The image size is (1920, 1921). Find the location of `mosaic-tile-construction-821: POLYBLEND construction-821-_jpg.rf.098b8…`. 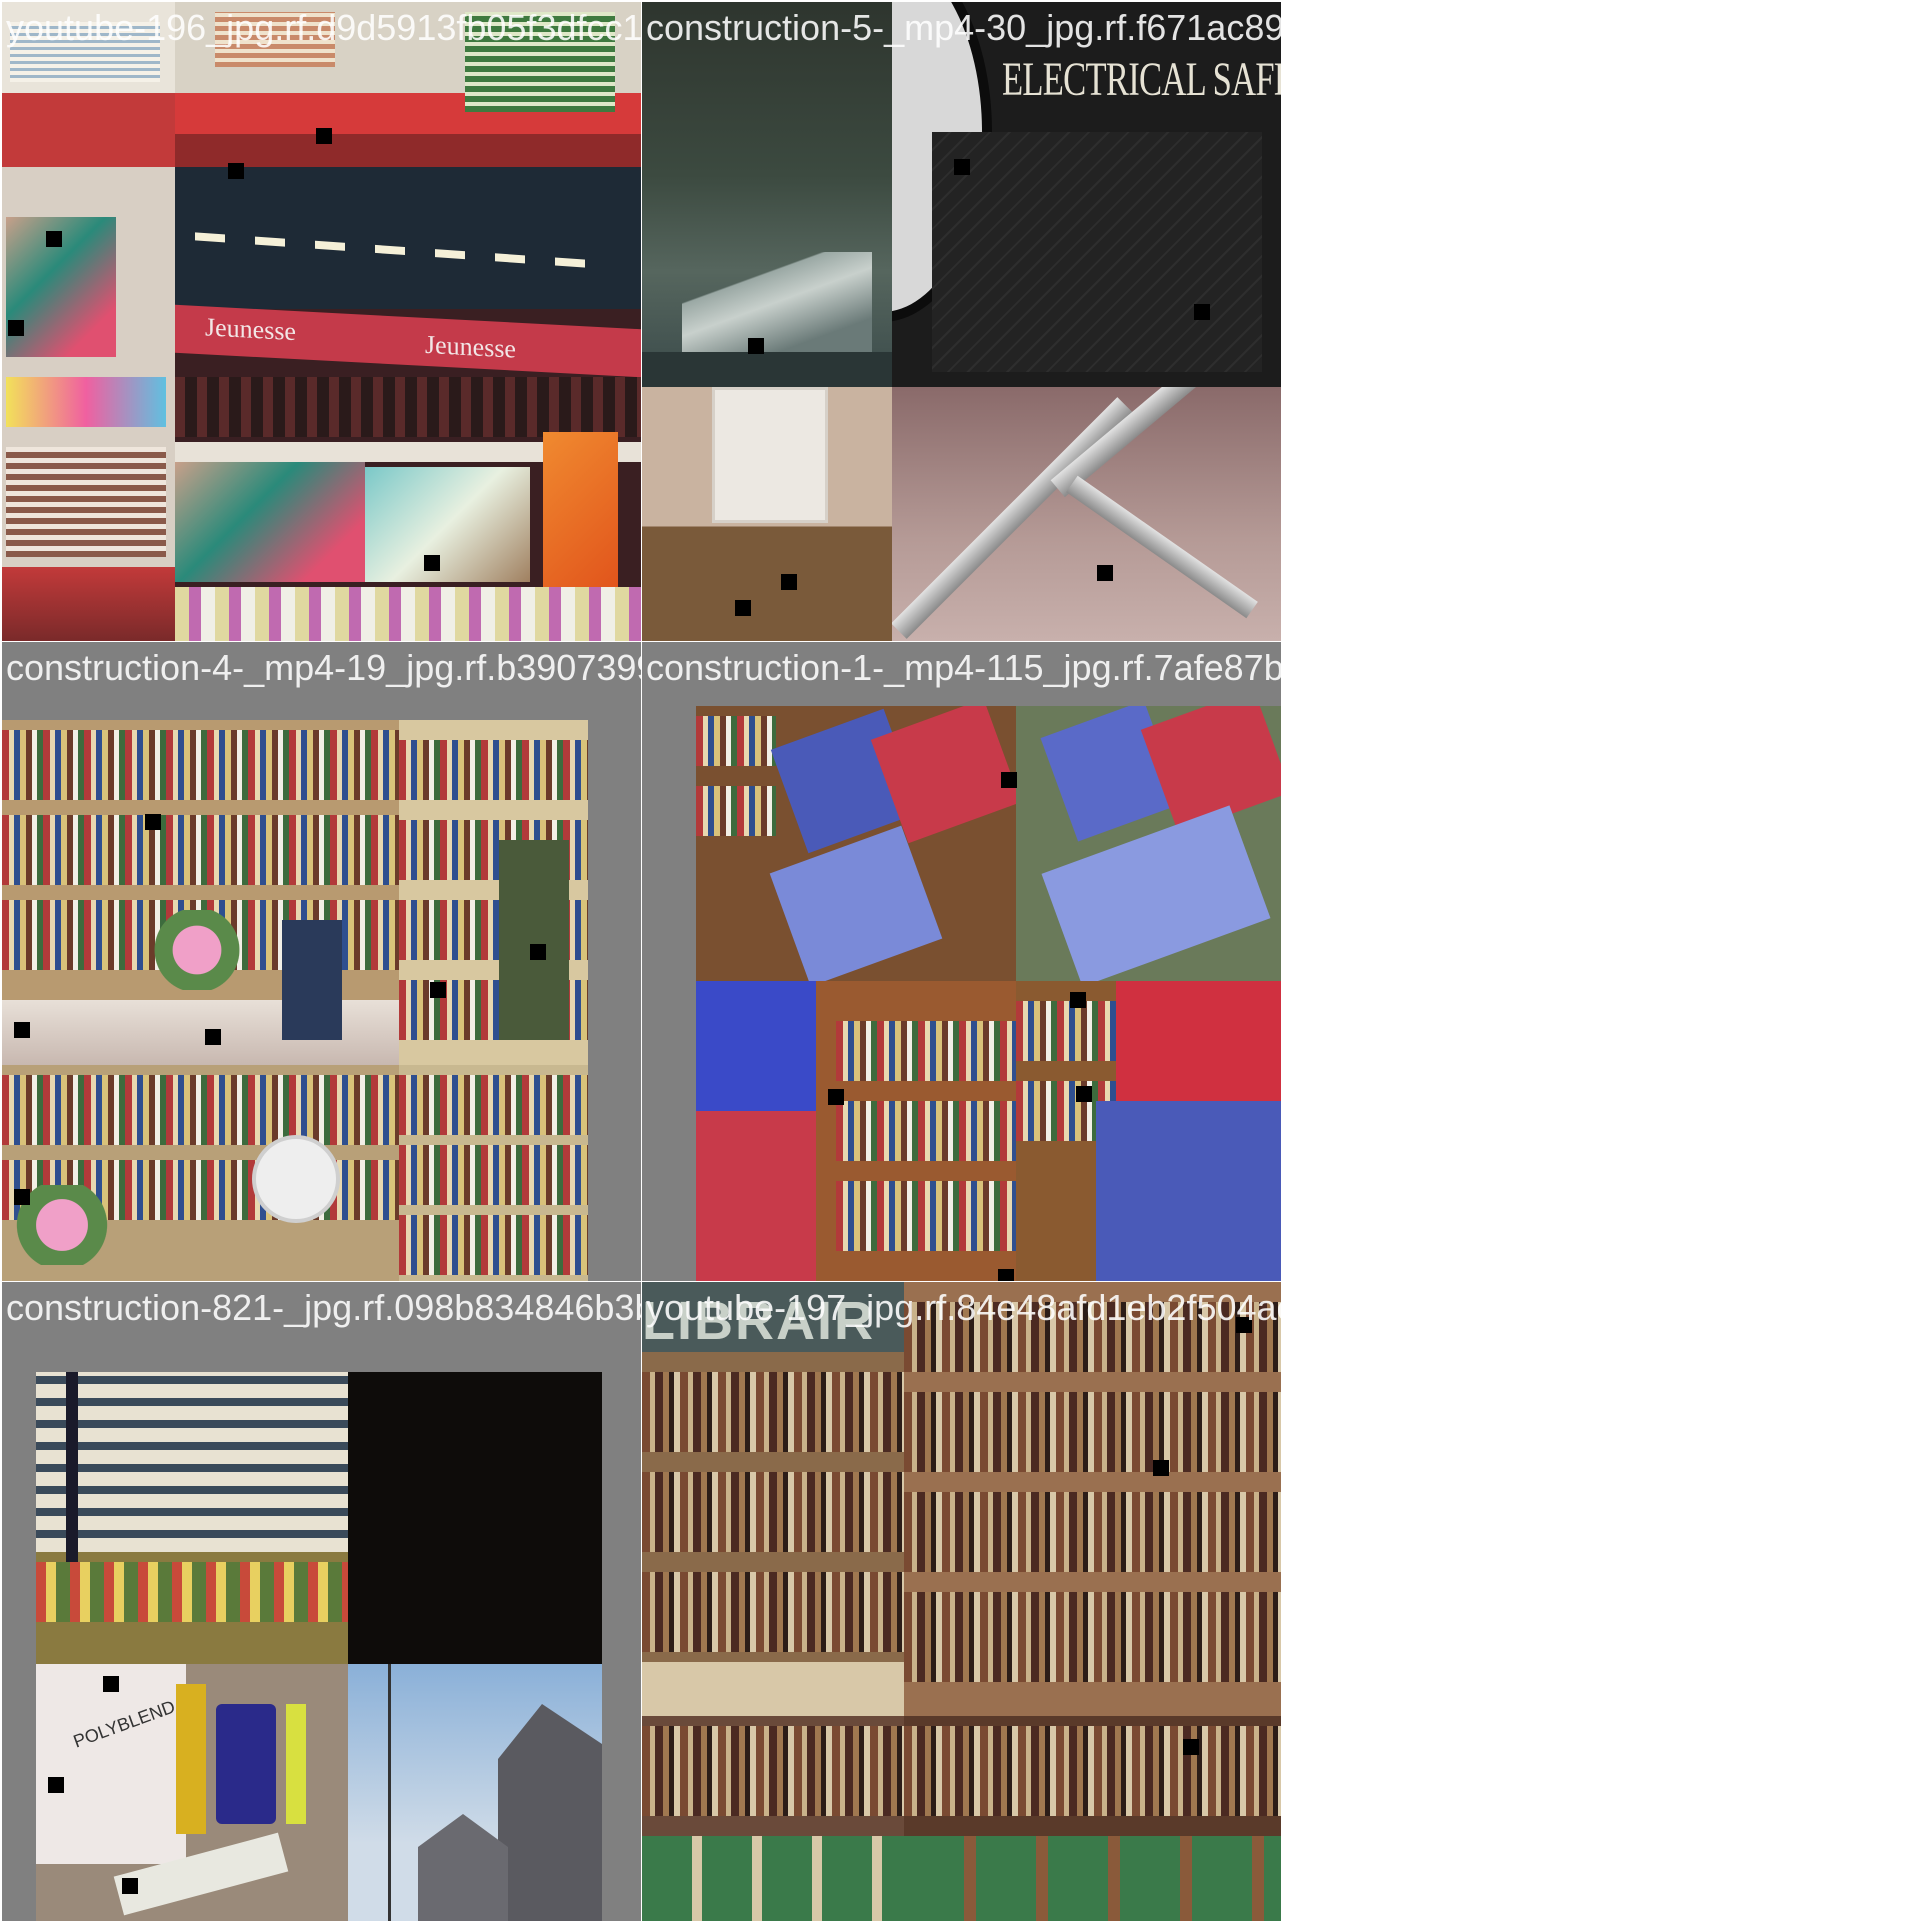

mosaic-tile-construction-821: POLYBLEND construction-821-_jpg.rf.098b8… is located at coordinates (321, 1601).